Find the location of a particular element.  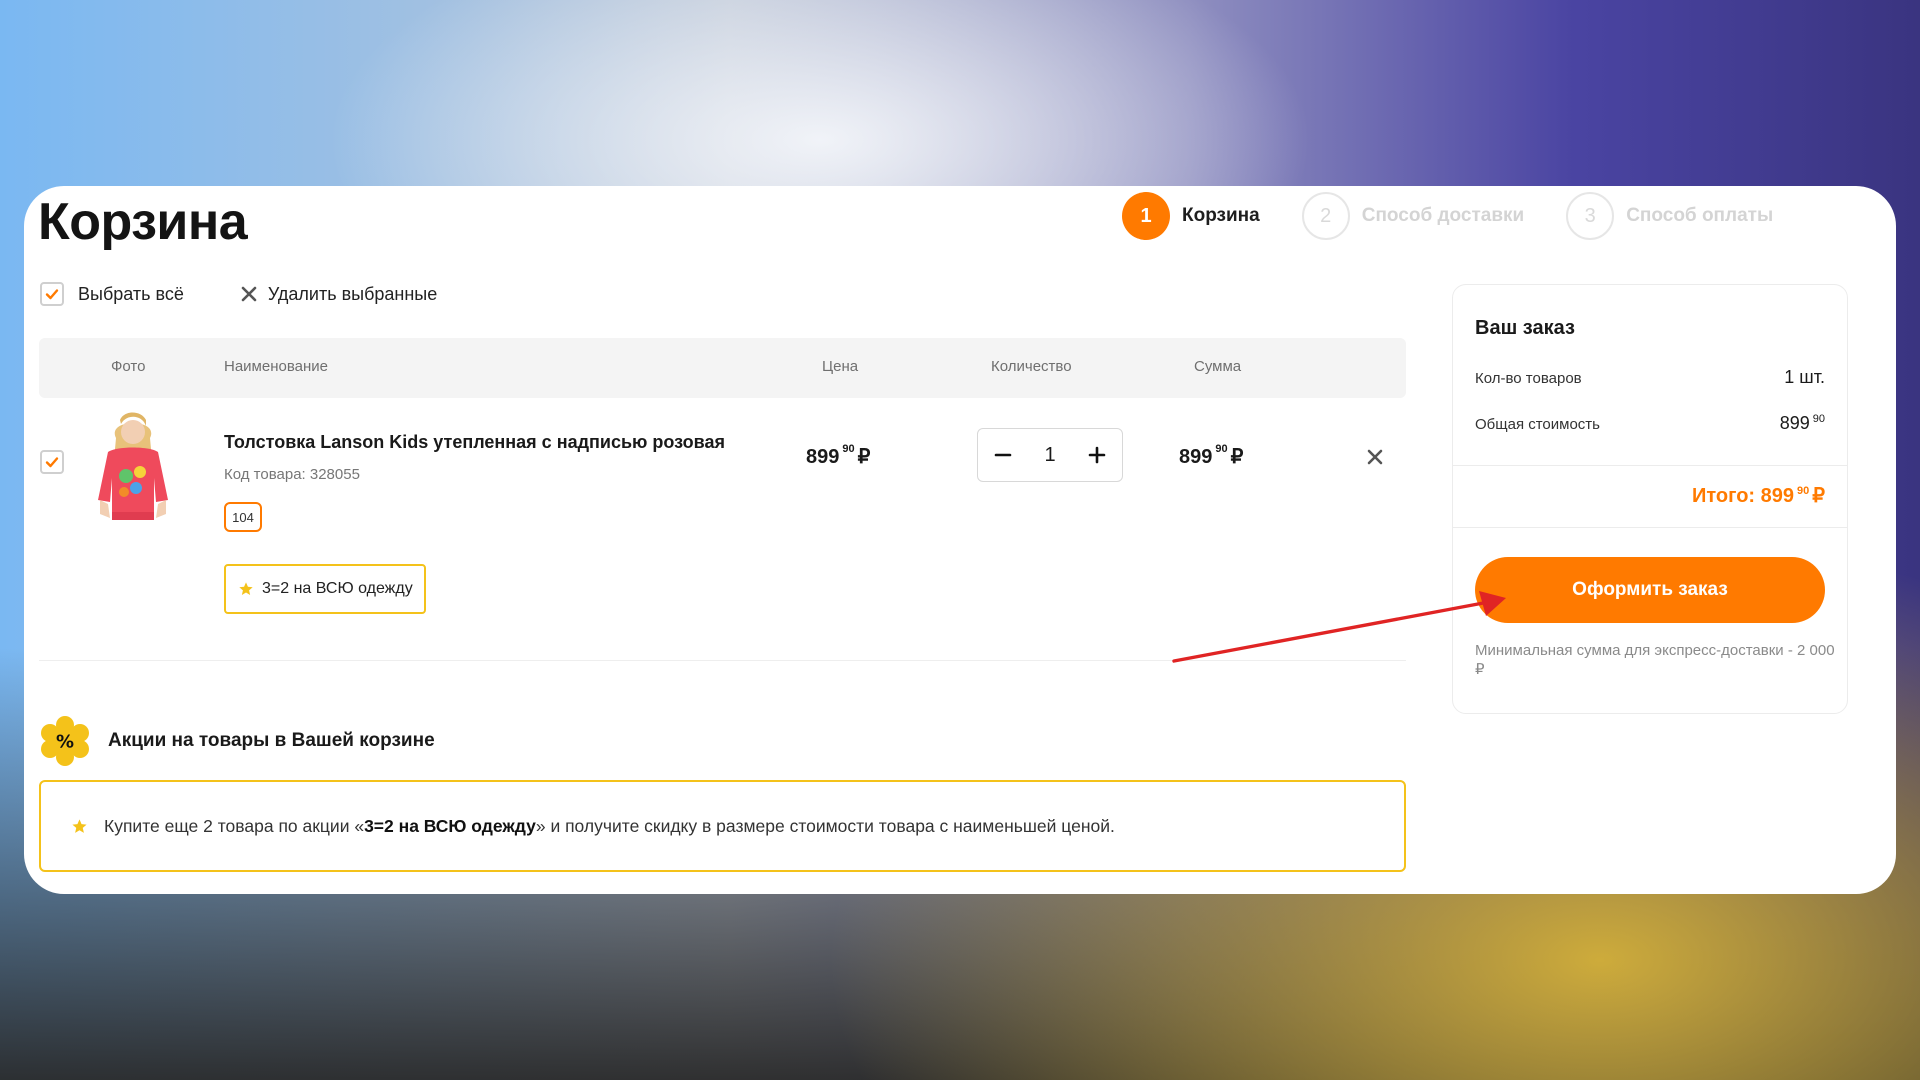

promotion-link: 3=2 на ВСЮ одежду is located at coordinates (450, 826).